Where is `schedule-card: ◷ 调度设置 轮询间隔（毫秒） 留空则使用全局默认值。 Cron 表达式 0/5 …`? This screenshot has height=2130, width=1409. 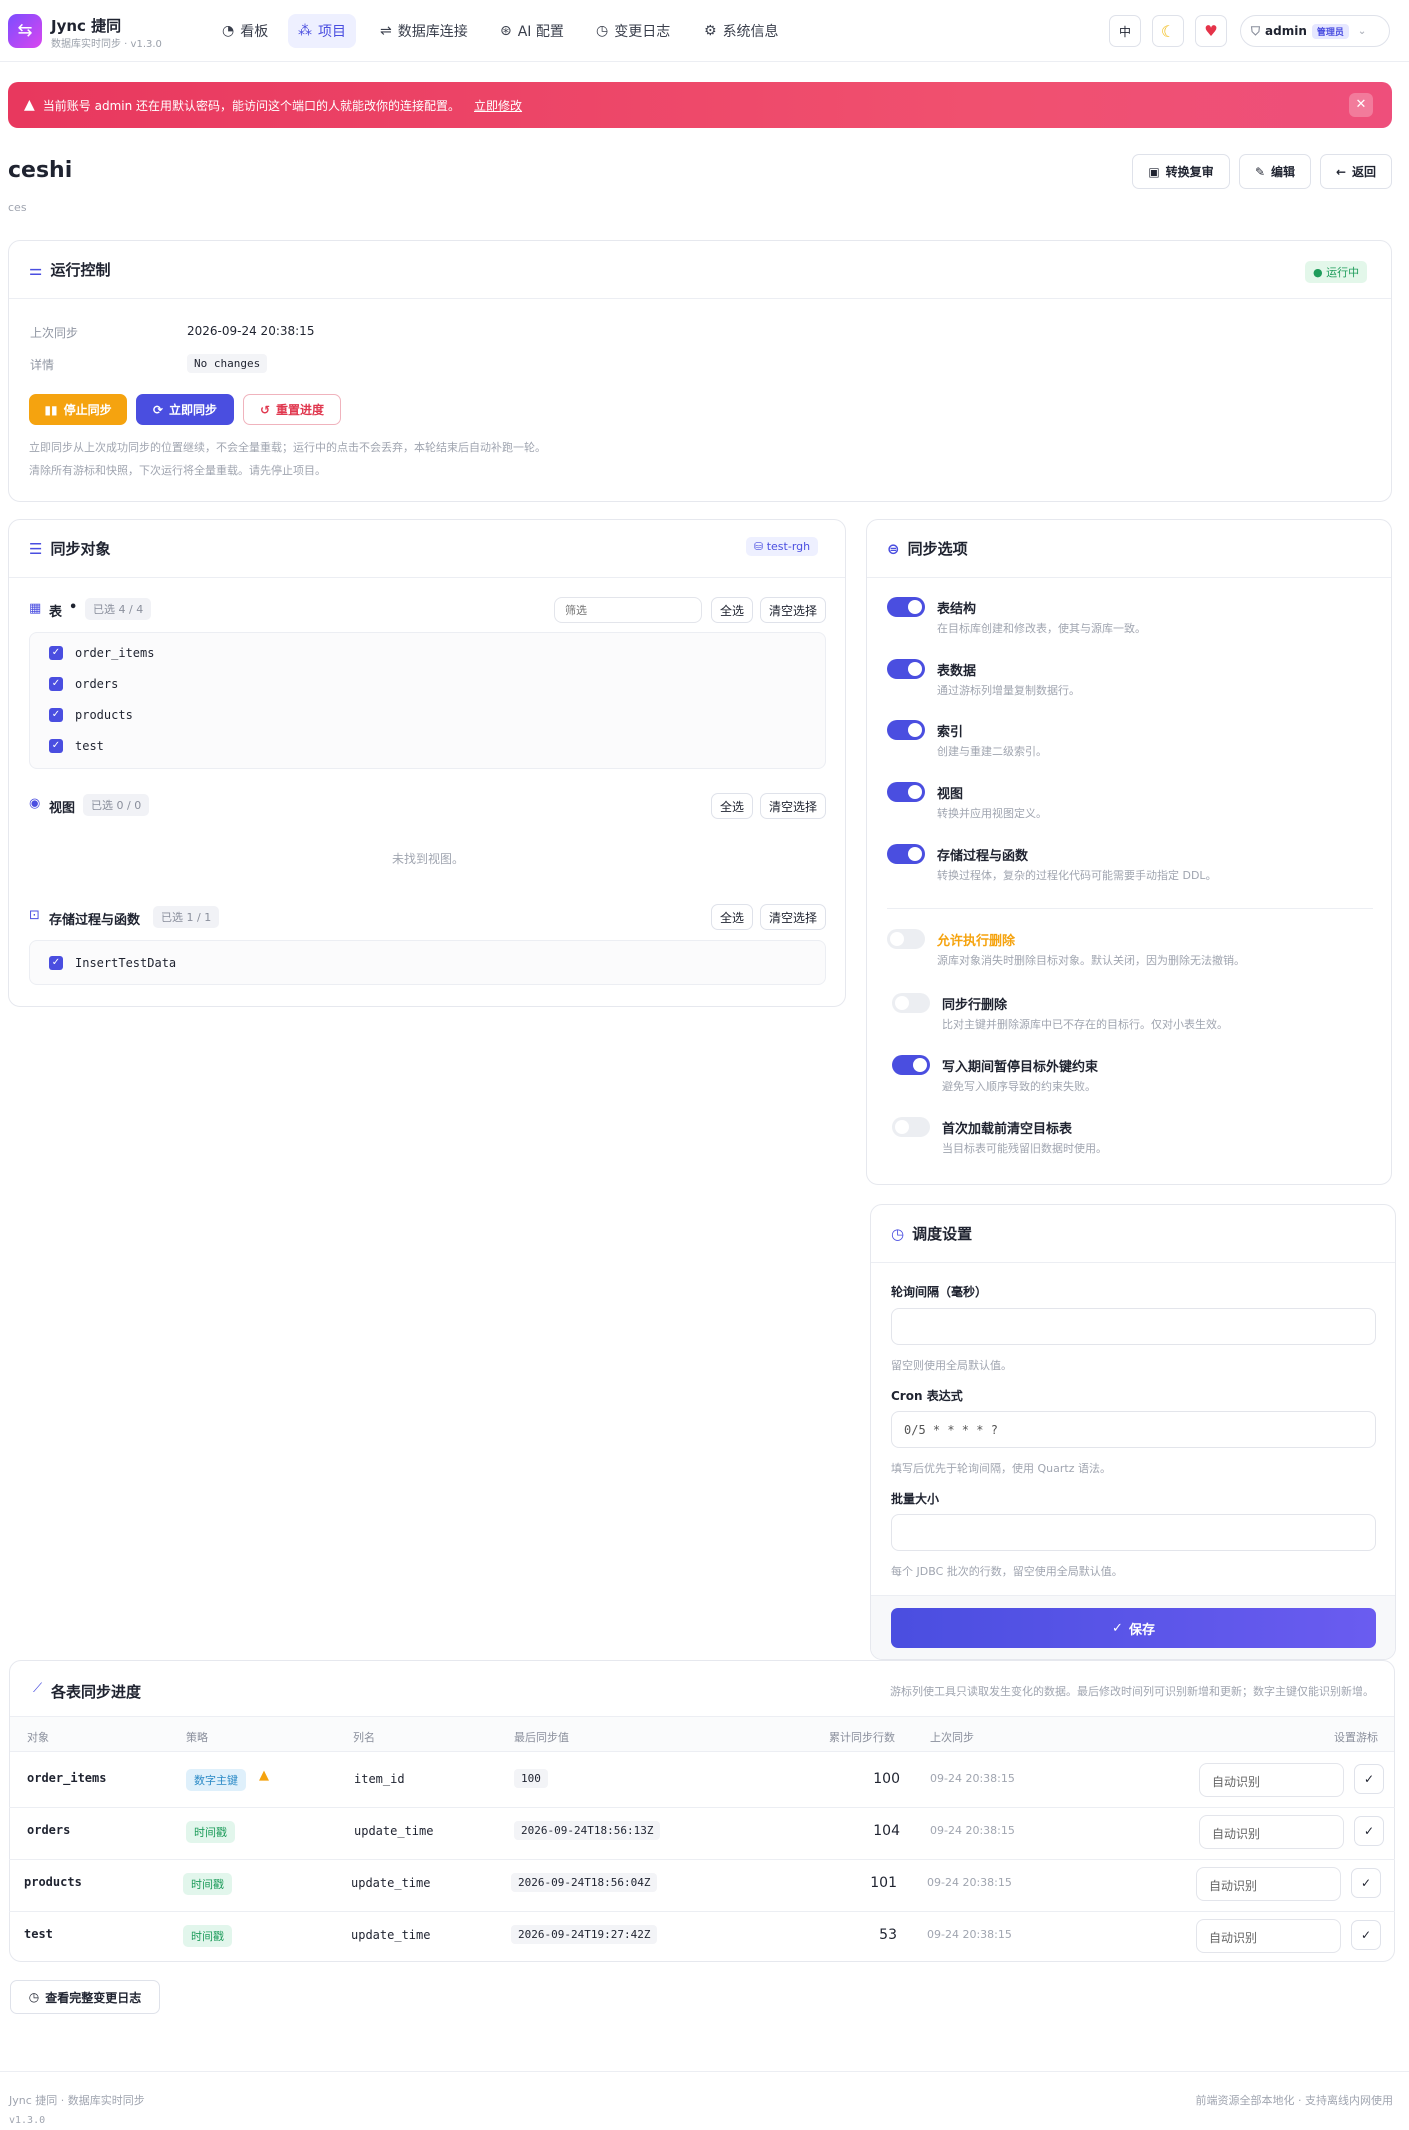
schedule-card: ◷ 调度设置 轮询间隔（毫秒） 留空则使用全局默认值。 Cron 表达式 0/5 … is located at coordinates (1133, 1432).